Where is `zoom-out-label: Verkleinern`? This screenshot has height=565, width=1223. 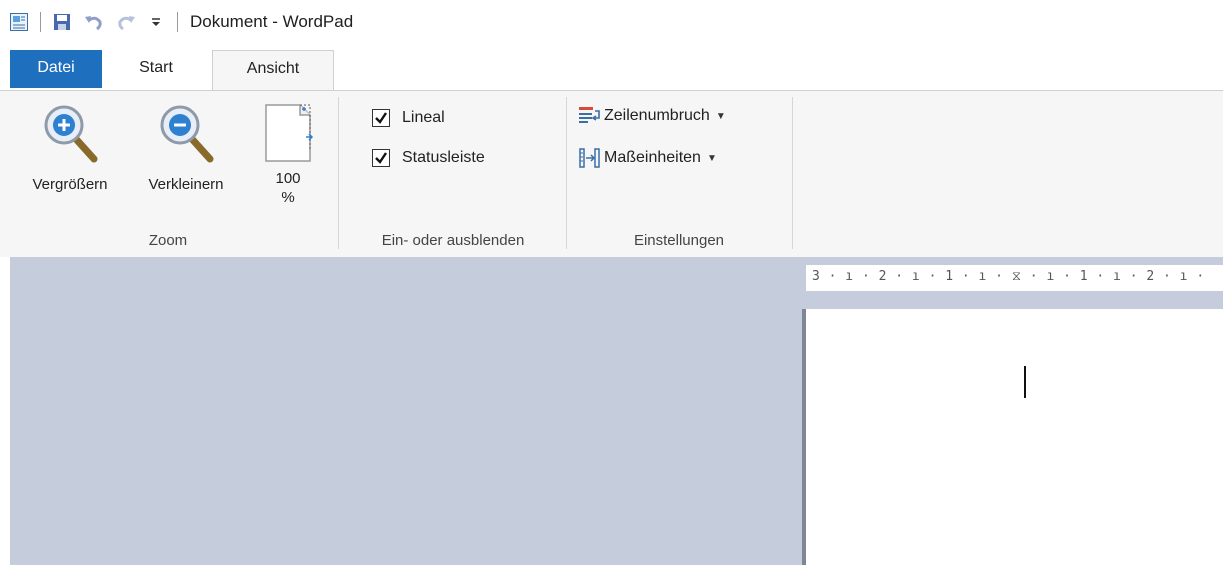 zoom-out-label: Verkleinern is located at coordinates (186, 184).